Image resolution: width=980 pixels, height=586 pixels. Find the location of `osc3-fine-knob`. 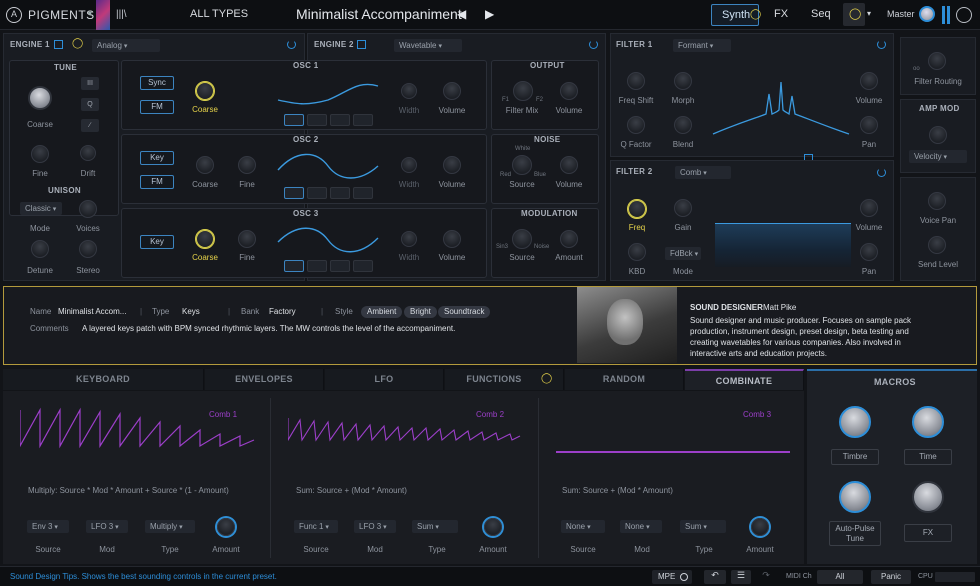

osc3-fine-knob is located at coordinates (247, 239).